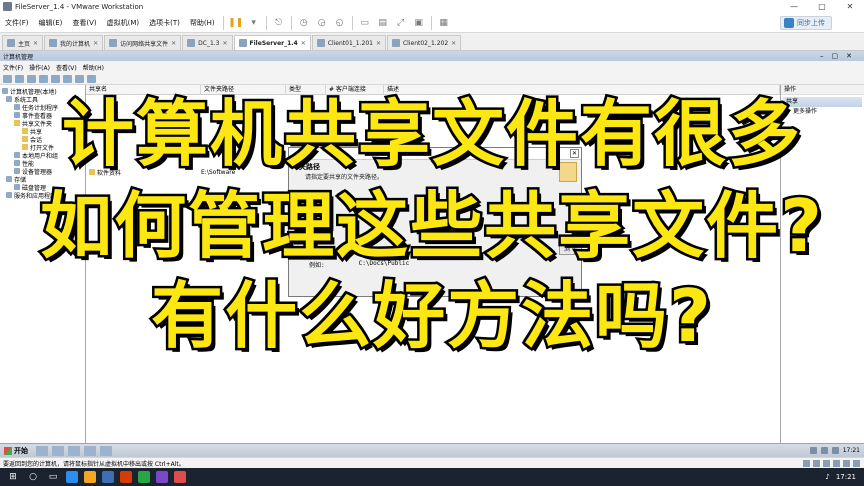 The height and width of the screenshot is (486, 864). What do you see at coordinates (822, 6) in the screenshot?
I see `maximize-button: ▢` at bounding box center [822, 6].